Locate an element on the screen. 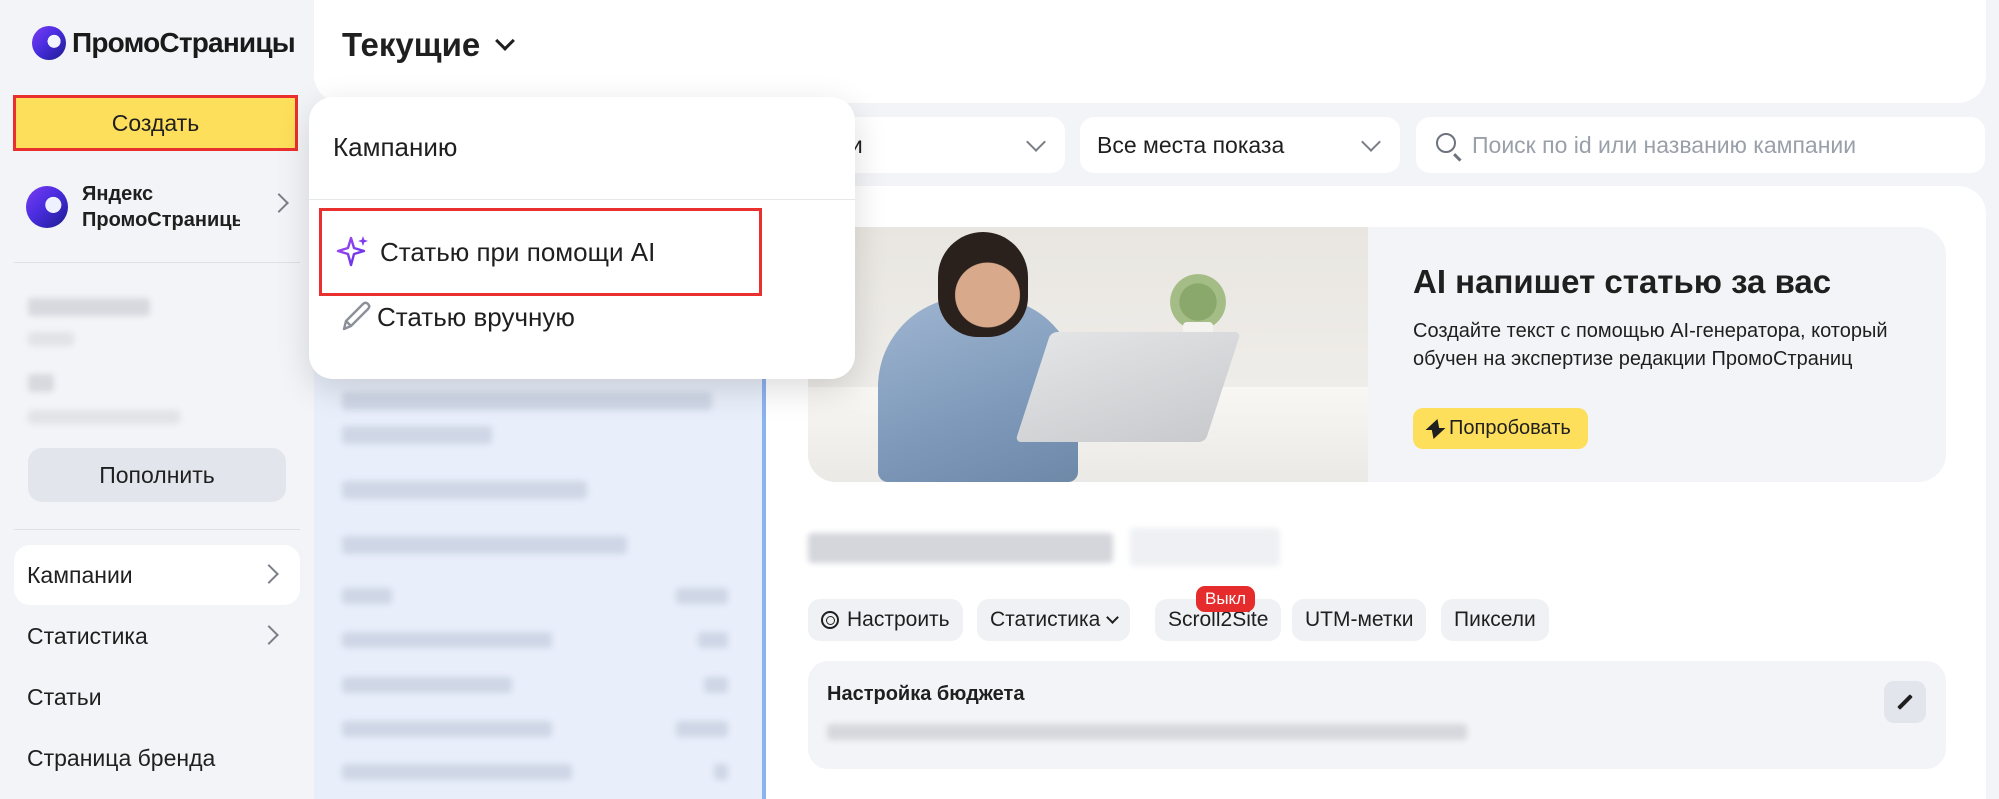  account-name: Яндекс ПромоСтраницы is located at coordinates (161, 207).